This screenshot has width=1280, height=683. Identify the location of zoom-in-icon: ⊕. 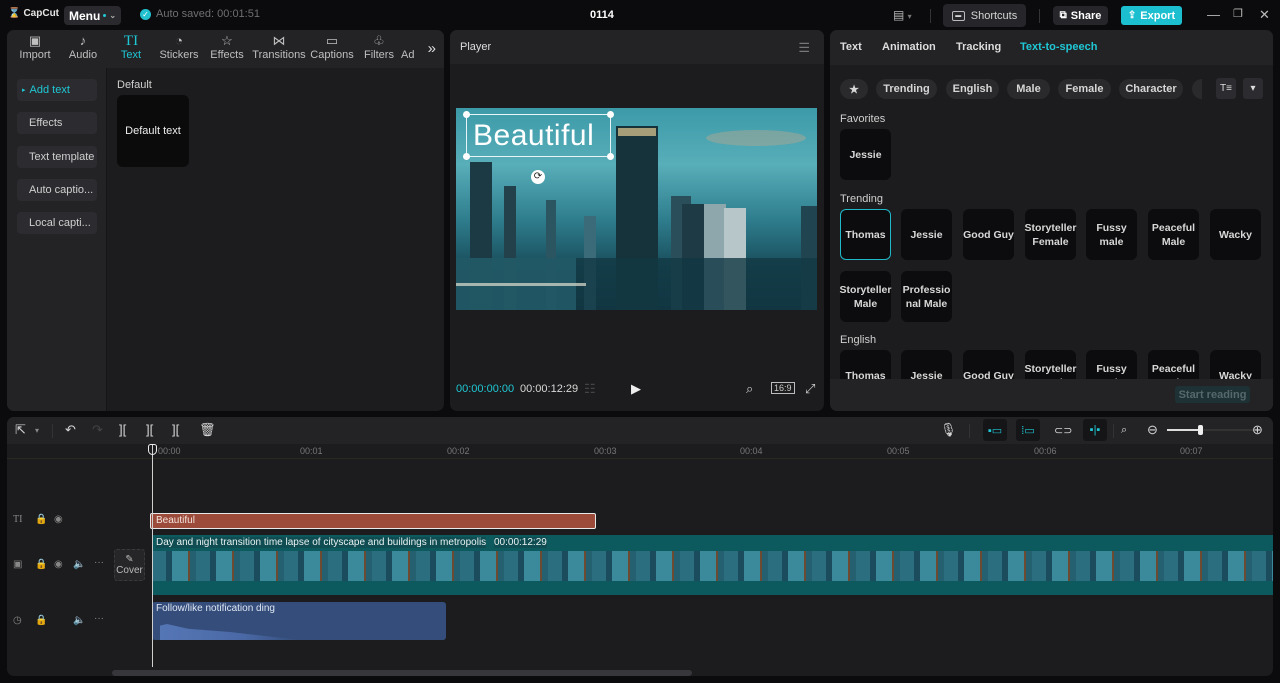
(1257, 430).